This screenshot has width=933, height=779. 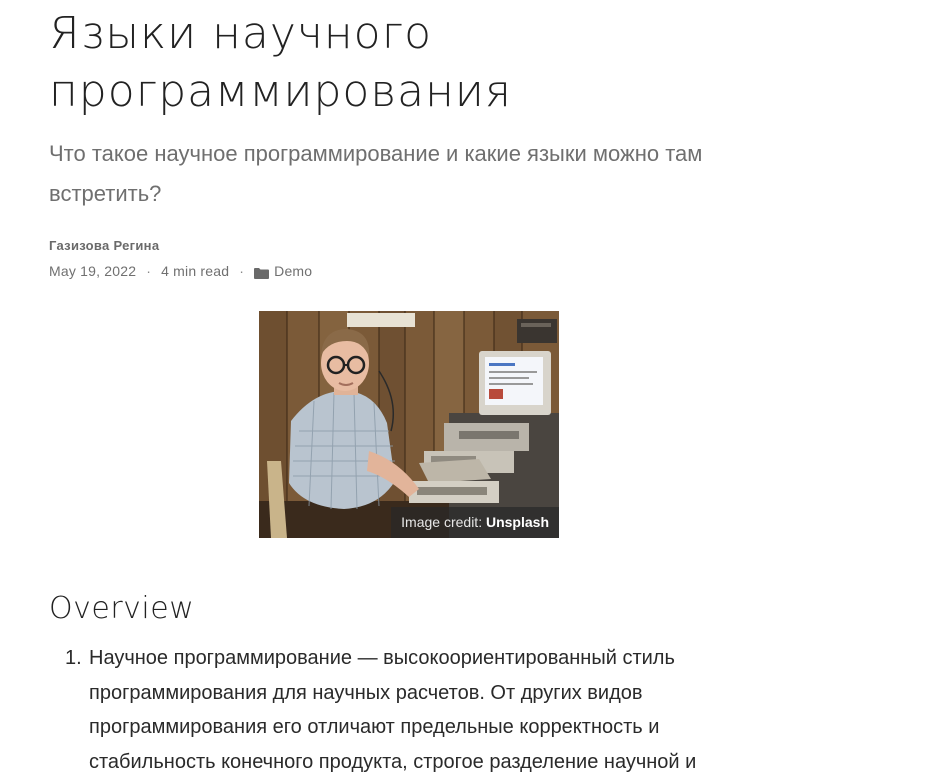 I want to click on image-credit-prefix: Image credit:, so click(x=442, y=522).